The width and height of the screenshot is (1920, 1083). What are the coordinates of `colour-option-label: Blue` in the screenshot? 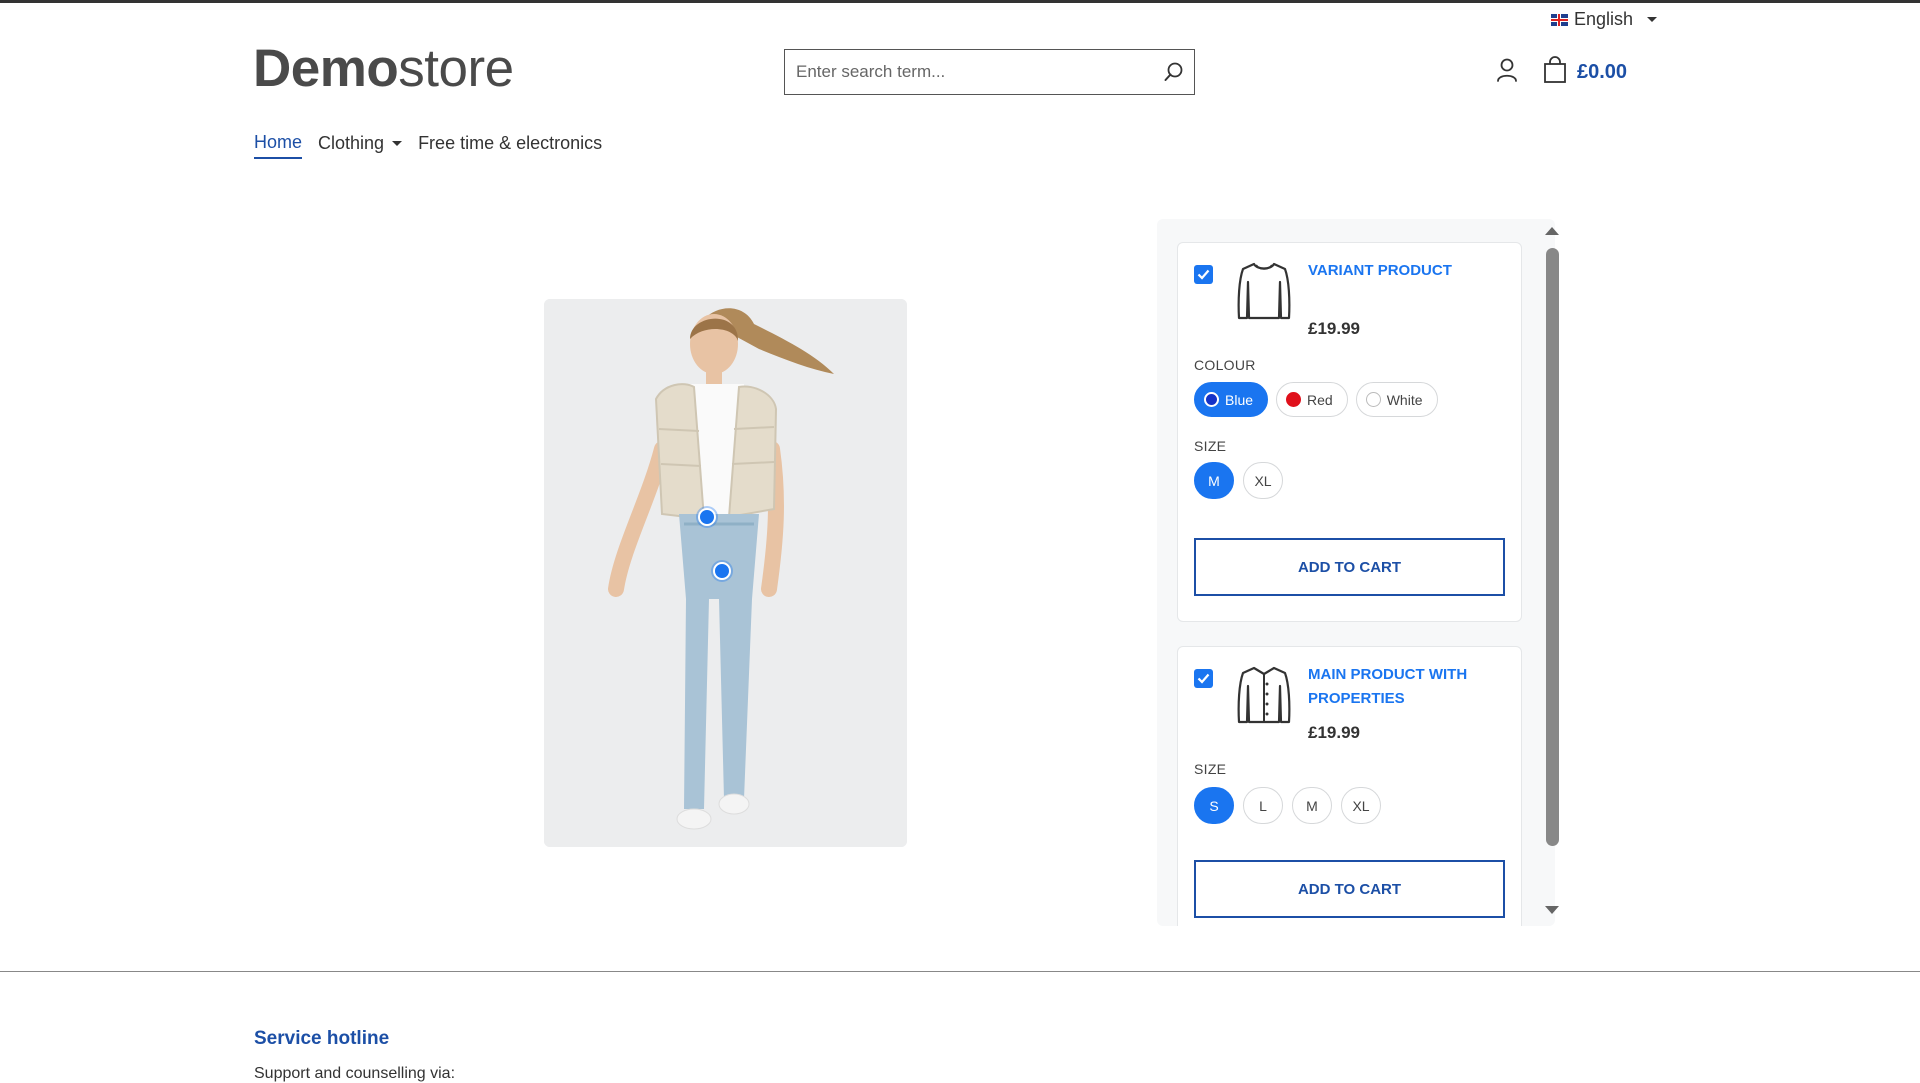 It's located at (1239, 399).